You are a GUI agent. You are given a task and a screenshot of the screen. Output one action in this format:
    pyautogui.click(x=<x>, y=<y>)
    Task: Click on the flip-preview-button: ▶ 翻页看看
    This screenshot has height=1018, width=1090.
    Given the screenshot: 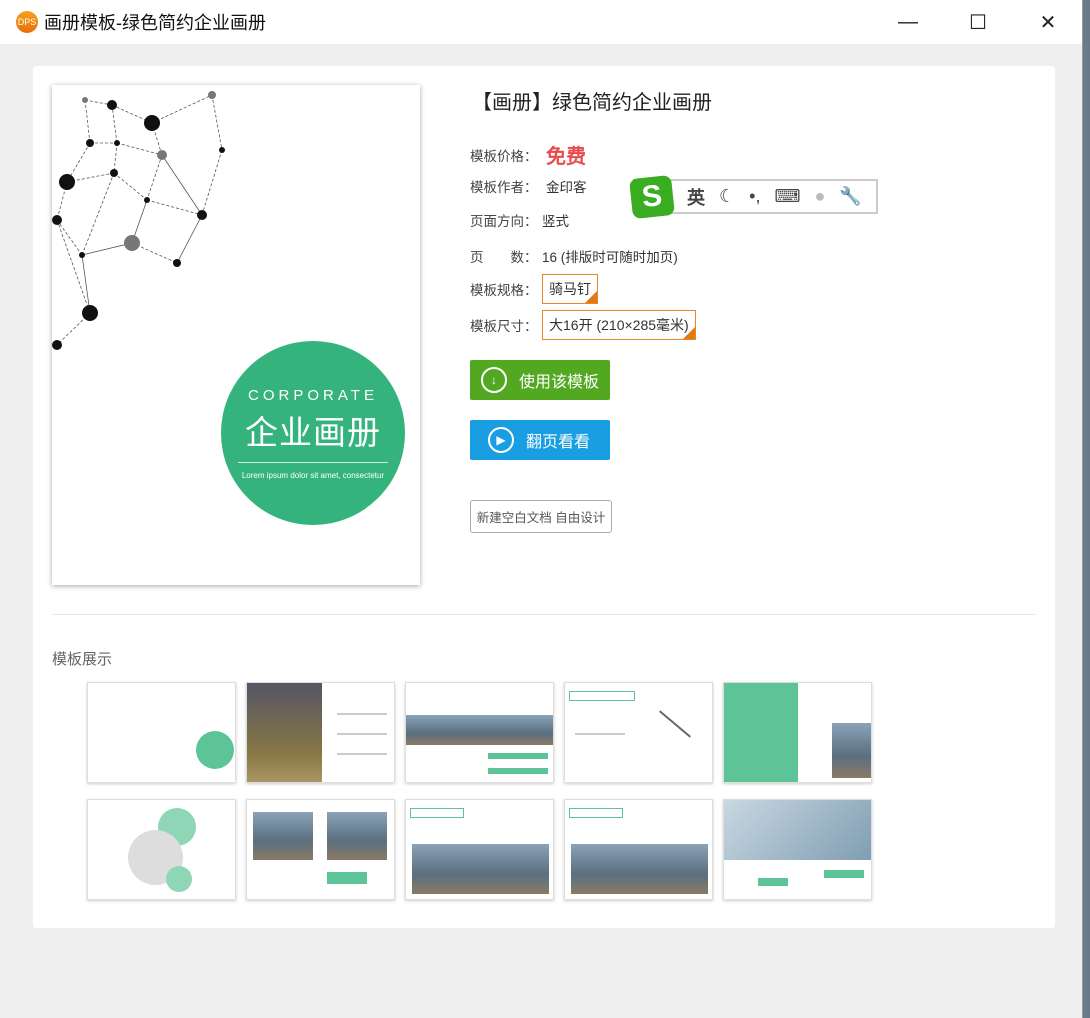 What is the action you would take?
    pyautogui.click(x=540, y=440)
    